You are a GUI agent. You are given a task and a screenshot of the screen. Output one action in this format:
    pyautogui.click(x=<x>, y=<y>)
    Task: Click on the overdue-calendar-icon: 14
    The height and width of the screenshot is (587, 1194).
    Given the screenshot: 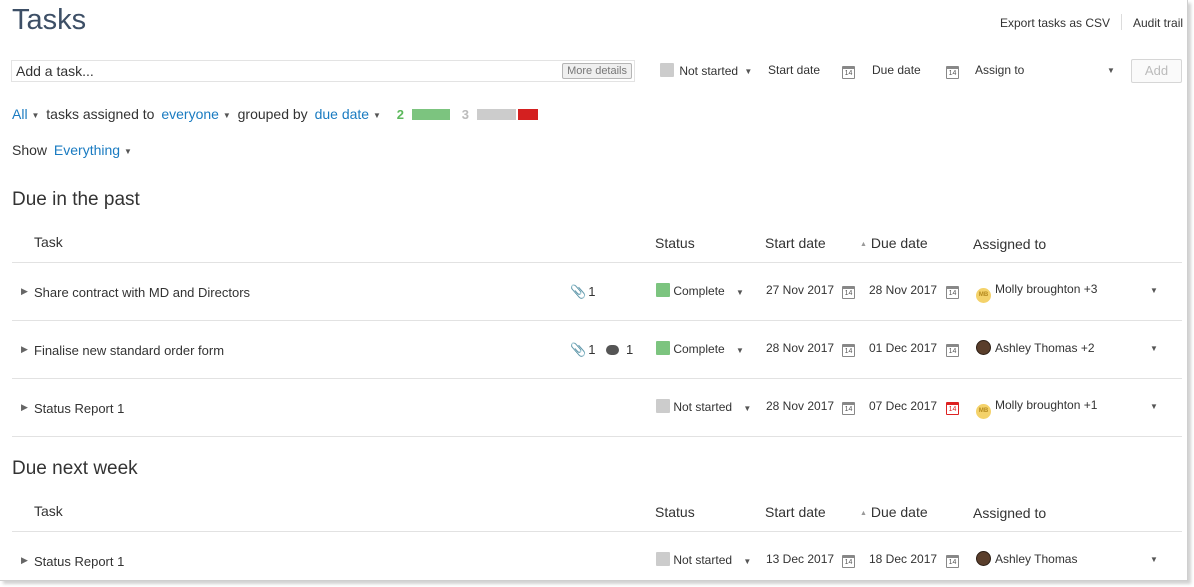 What is the action you would take?
    pyautogui.click(x=952, y=407)
    